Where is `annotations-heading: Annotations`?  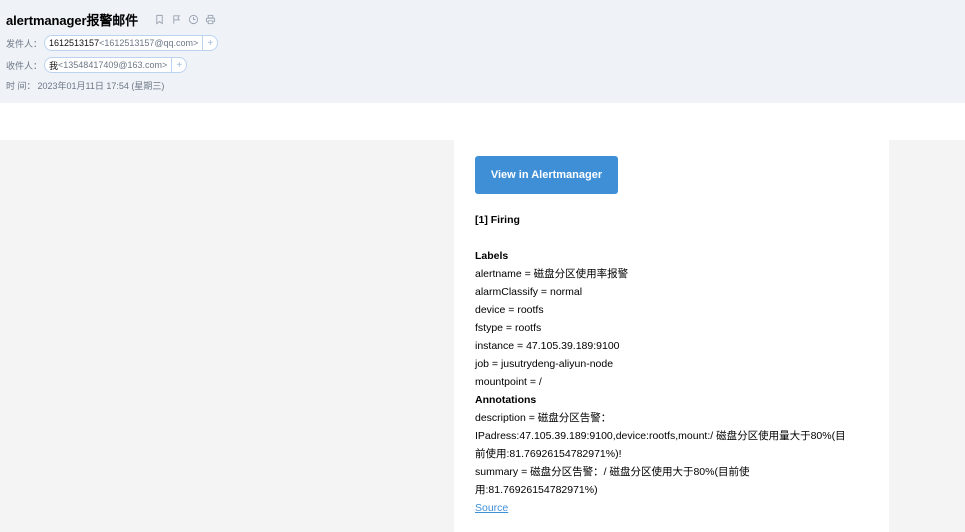 annotations-heading: Annotations is located at coordinates (506, 400).